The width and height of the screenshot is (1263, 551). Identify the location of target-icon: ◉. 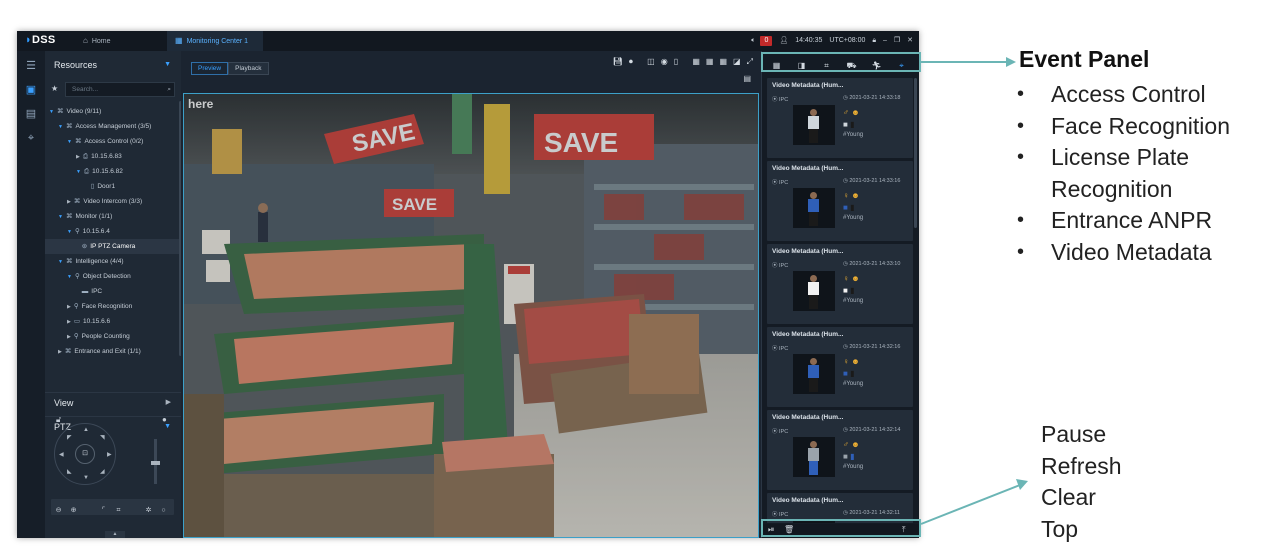
(664, 61).